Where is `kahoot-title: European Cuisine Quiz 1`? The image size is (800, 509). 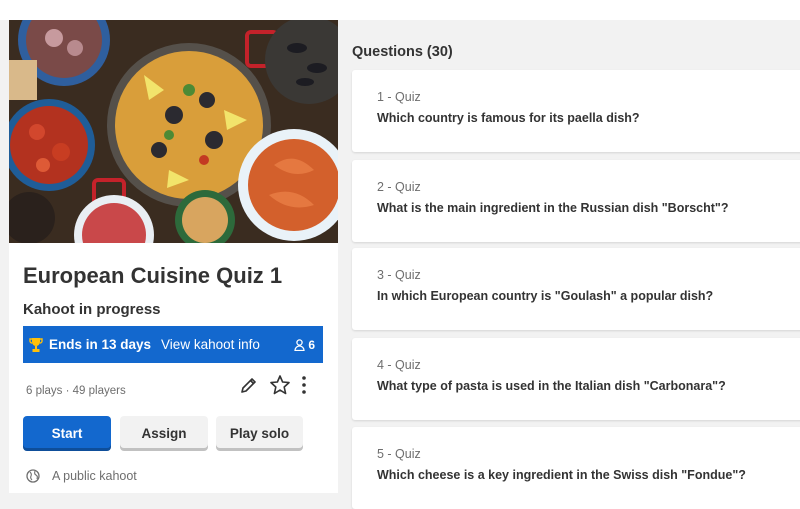
kahoot-title: European Cuisine Quiz 1 is located at coordinates (153, 275).